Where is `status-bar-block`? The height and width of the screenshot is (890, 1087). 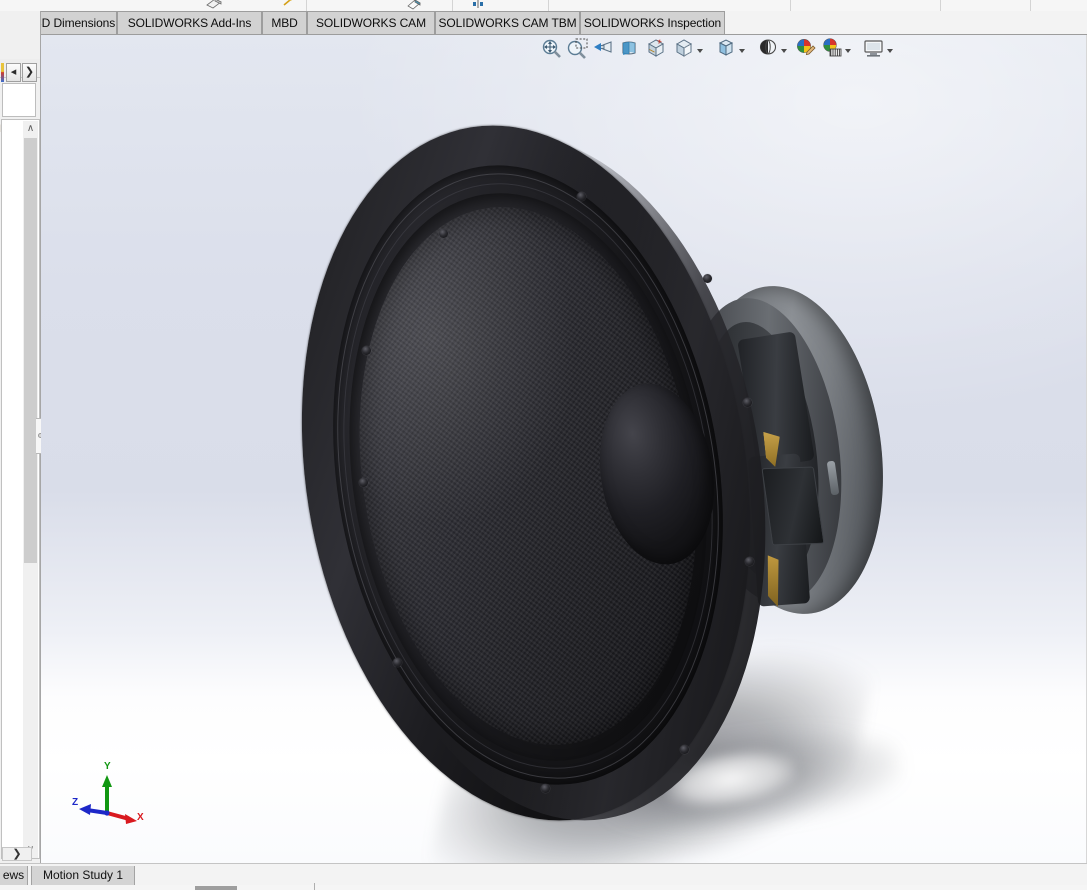
status-bar-block is located at coordinates (216, 888).